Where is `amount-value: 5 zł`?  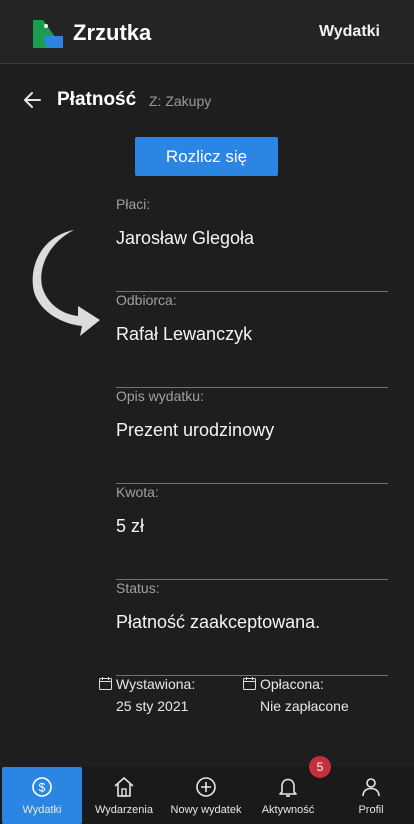
amount-value: 5 zł is located at coordinates (130, 526).